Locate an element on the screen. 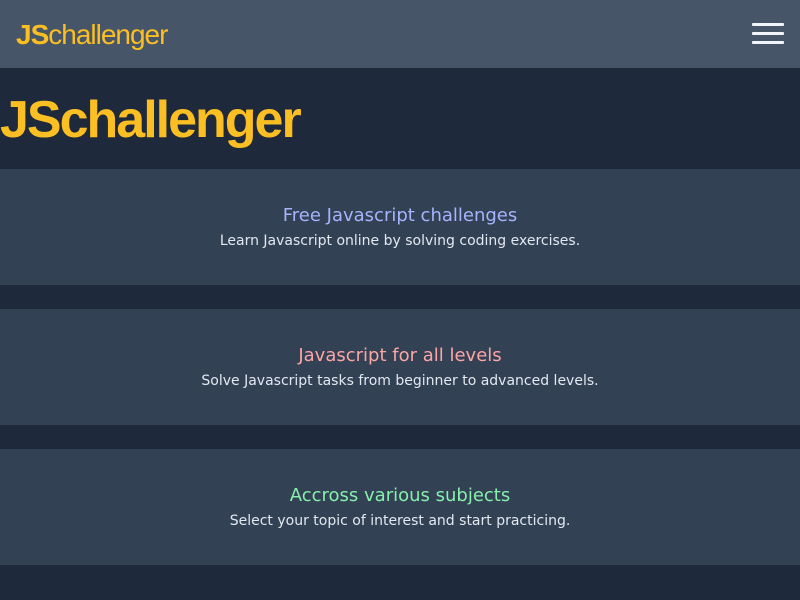 The height and width of the screenshot is (600, 800). brand-js: JS is located at coordinates (32, 34).